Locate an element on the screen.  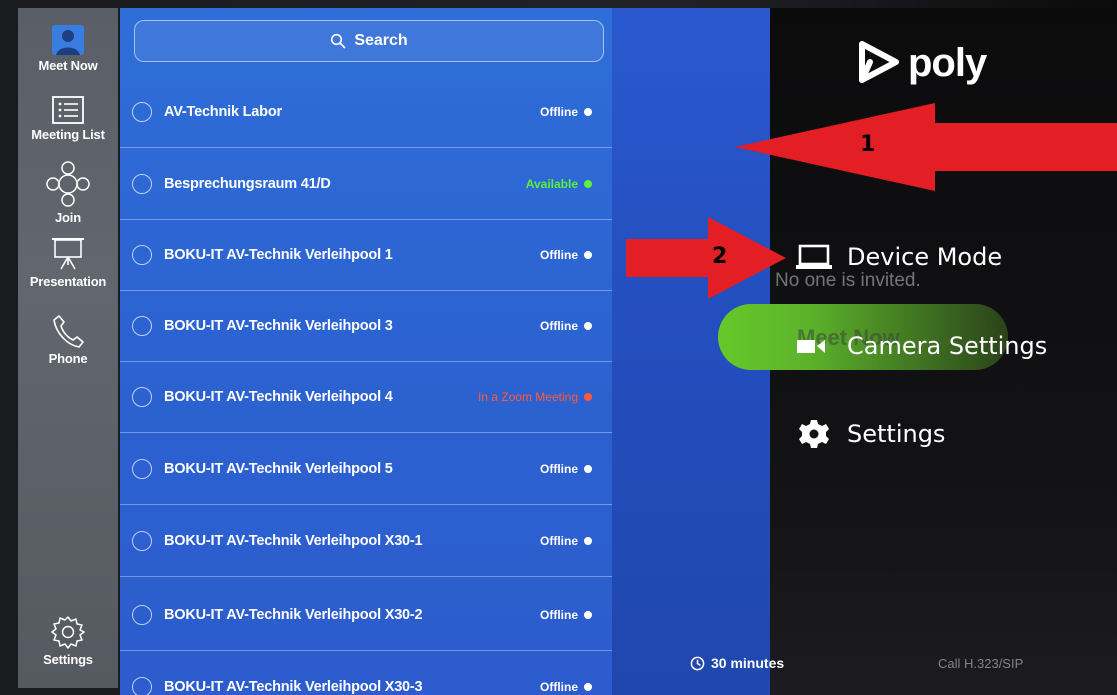
search-input: Search is located at coordinates (369, 41).